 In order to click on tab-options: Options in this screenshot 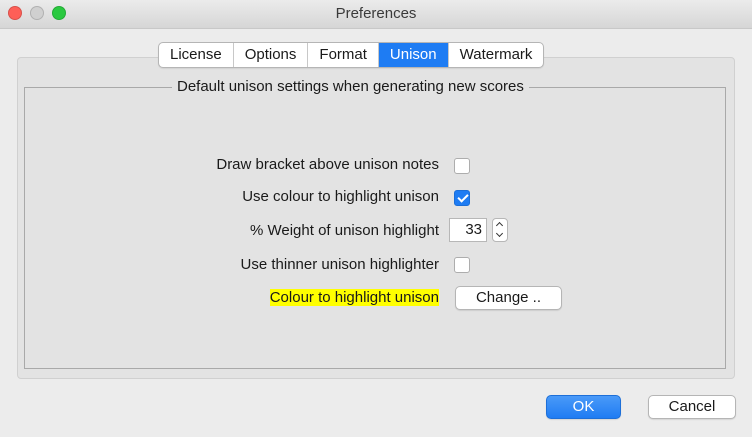, I will do `click(271, 55)`.